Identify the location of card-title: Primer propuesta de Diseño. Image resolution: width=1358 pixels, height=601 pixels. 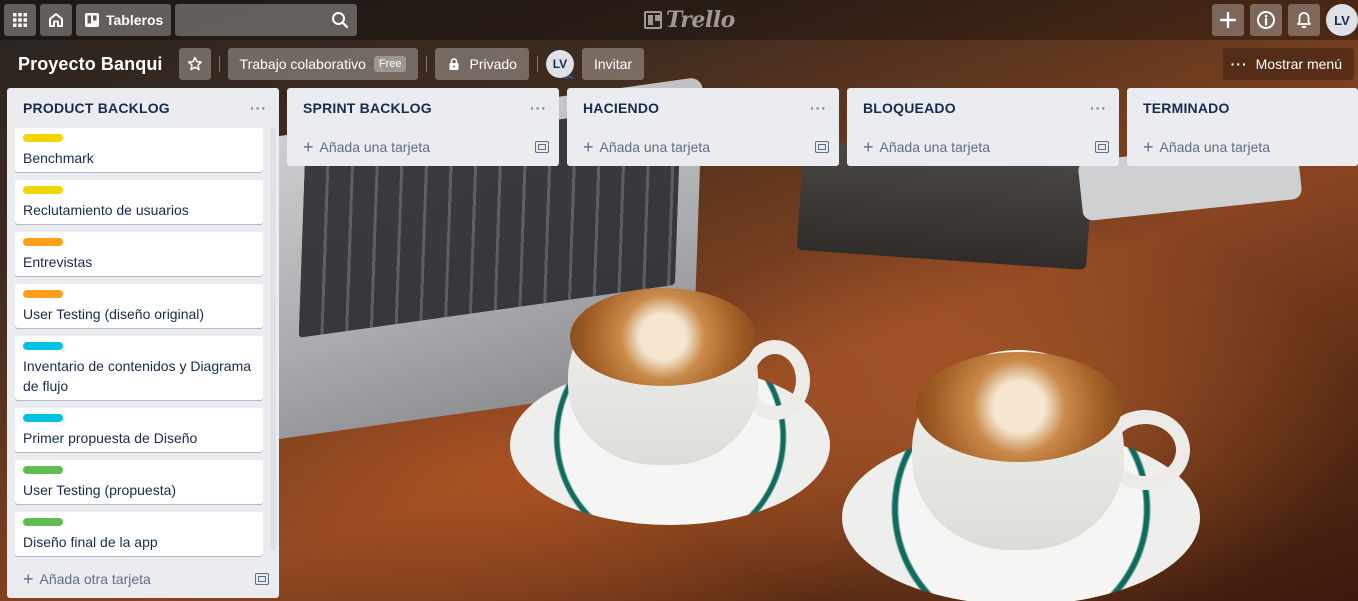
(110, 438).